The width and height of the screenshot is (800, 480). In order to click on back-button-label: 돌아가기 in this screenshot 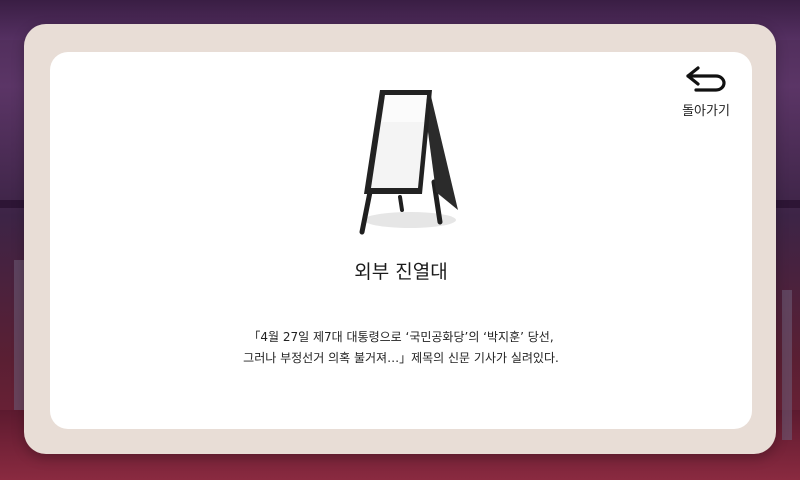, I will do `click(706, 111)`.